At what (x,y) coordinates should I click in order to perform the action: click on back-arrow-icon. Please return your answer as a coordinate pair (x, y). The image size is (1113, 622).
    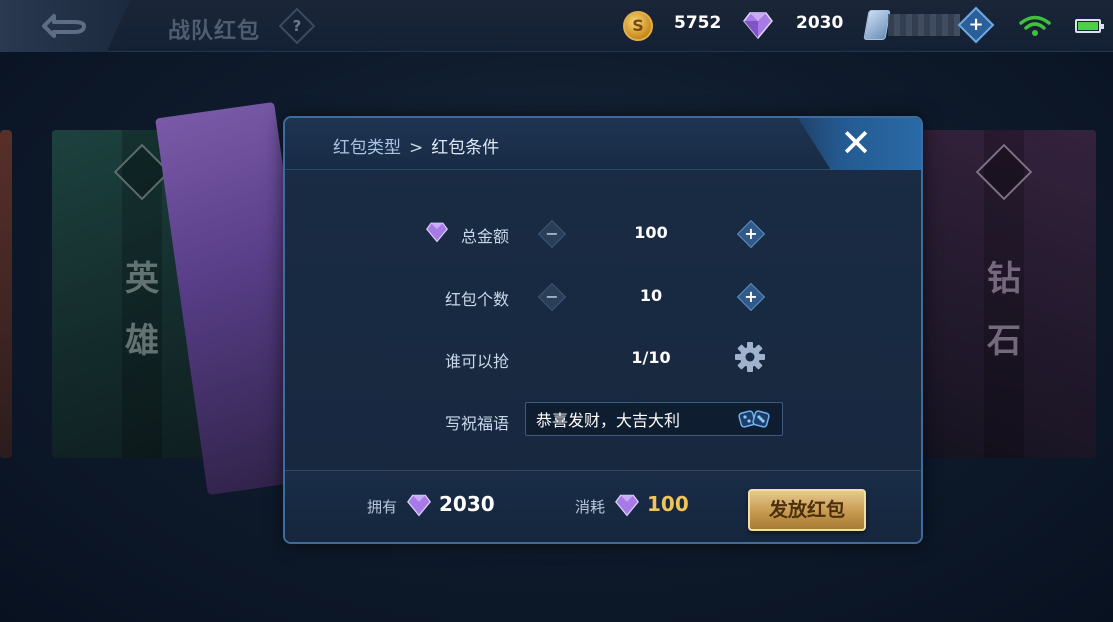
    Looking at the image, I should click on (64, 26).